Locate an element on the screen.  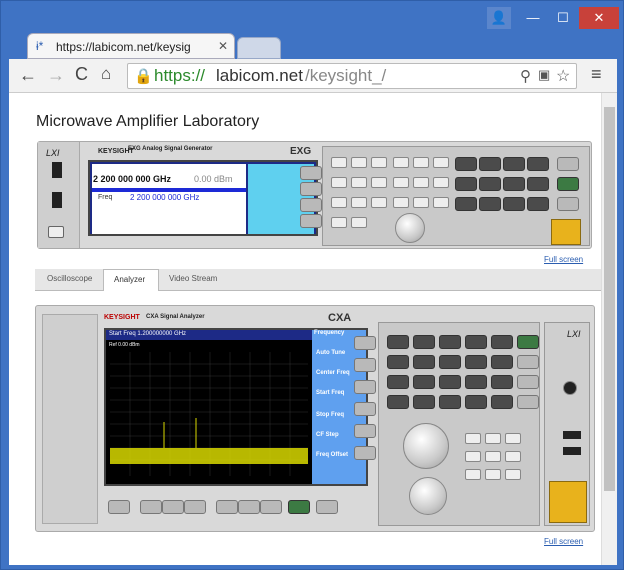
cxa-lxi-logo: LXI is located at coordinates (574, 334).